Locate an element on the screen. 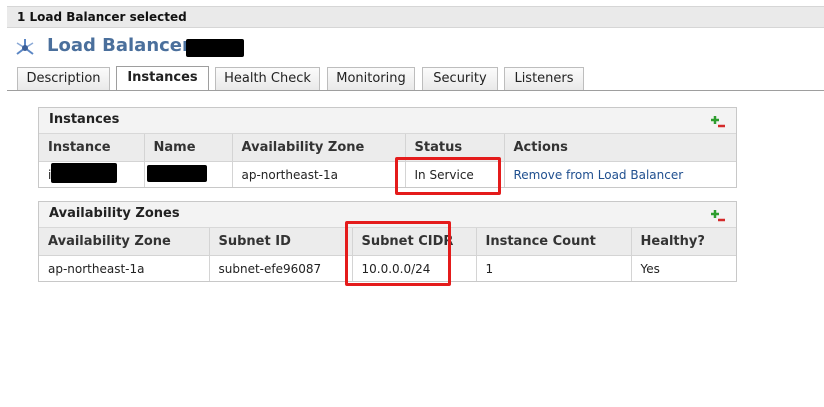  remove-from-lb-link: Remove from Load Balancer is located at coordinates (599, 175).